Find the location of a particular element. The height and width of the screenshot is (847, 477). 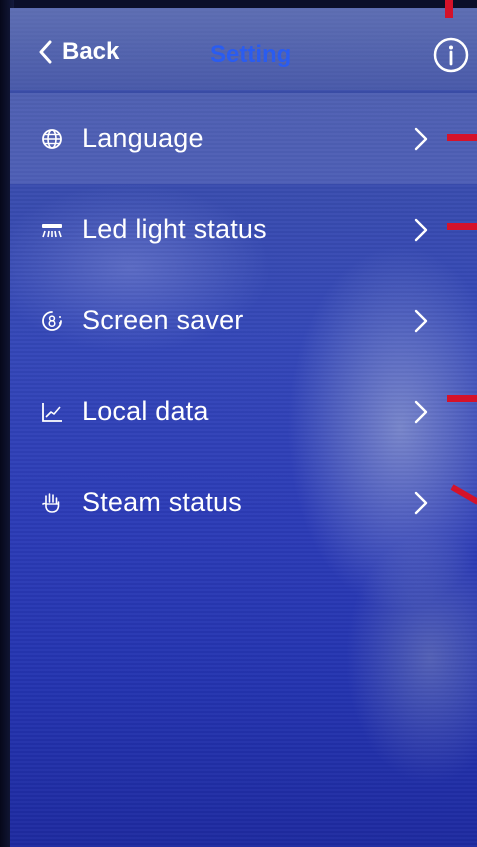

info-button is located at coordinates (451, 55).